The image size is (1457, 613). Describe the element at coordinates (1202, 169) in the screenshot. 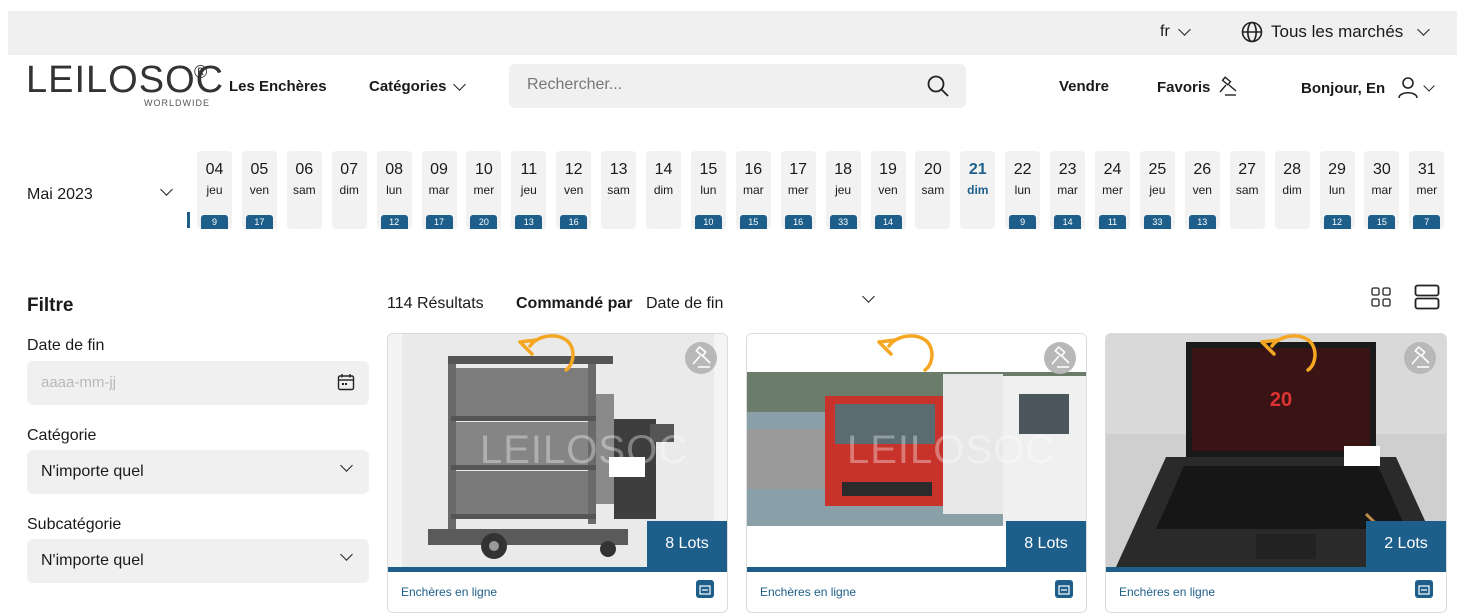

I see `day-number: 26` at that location.